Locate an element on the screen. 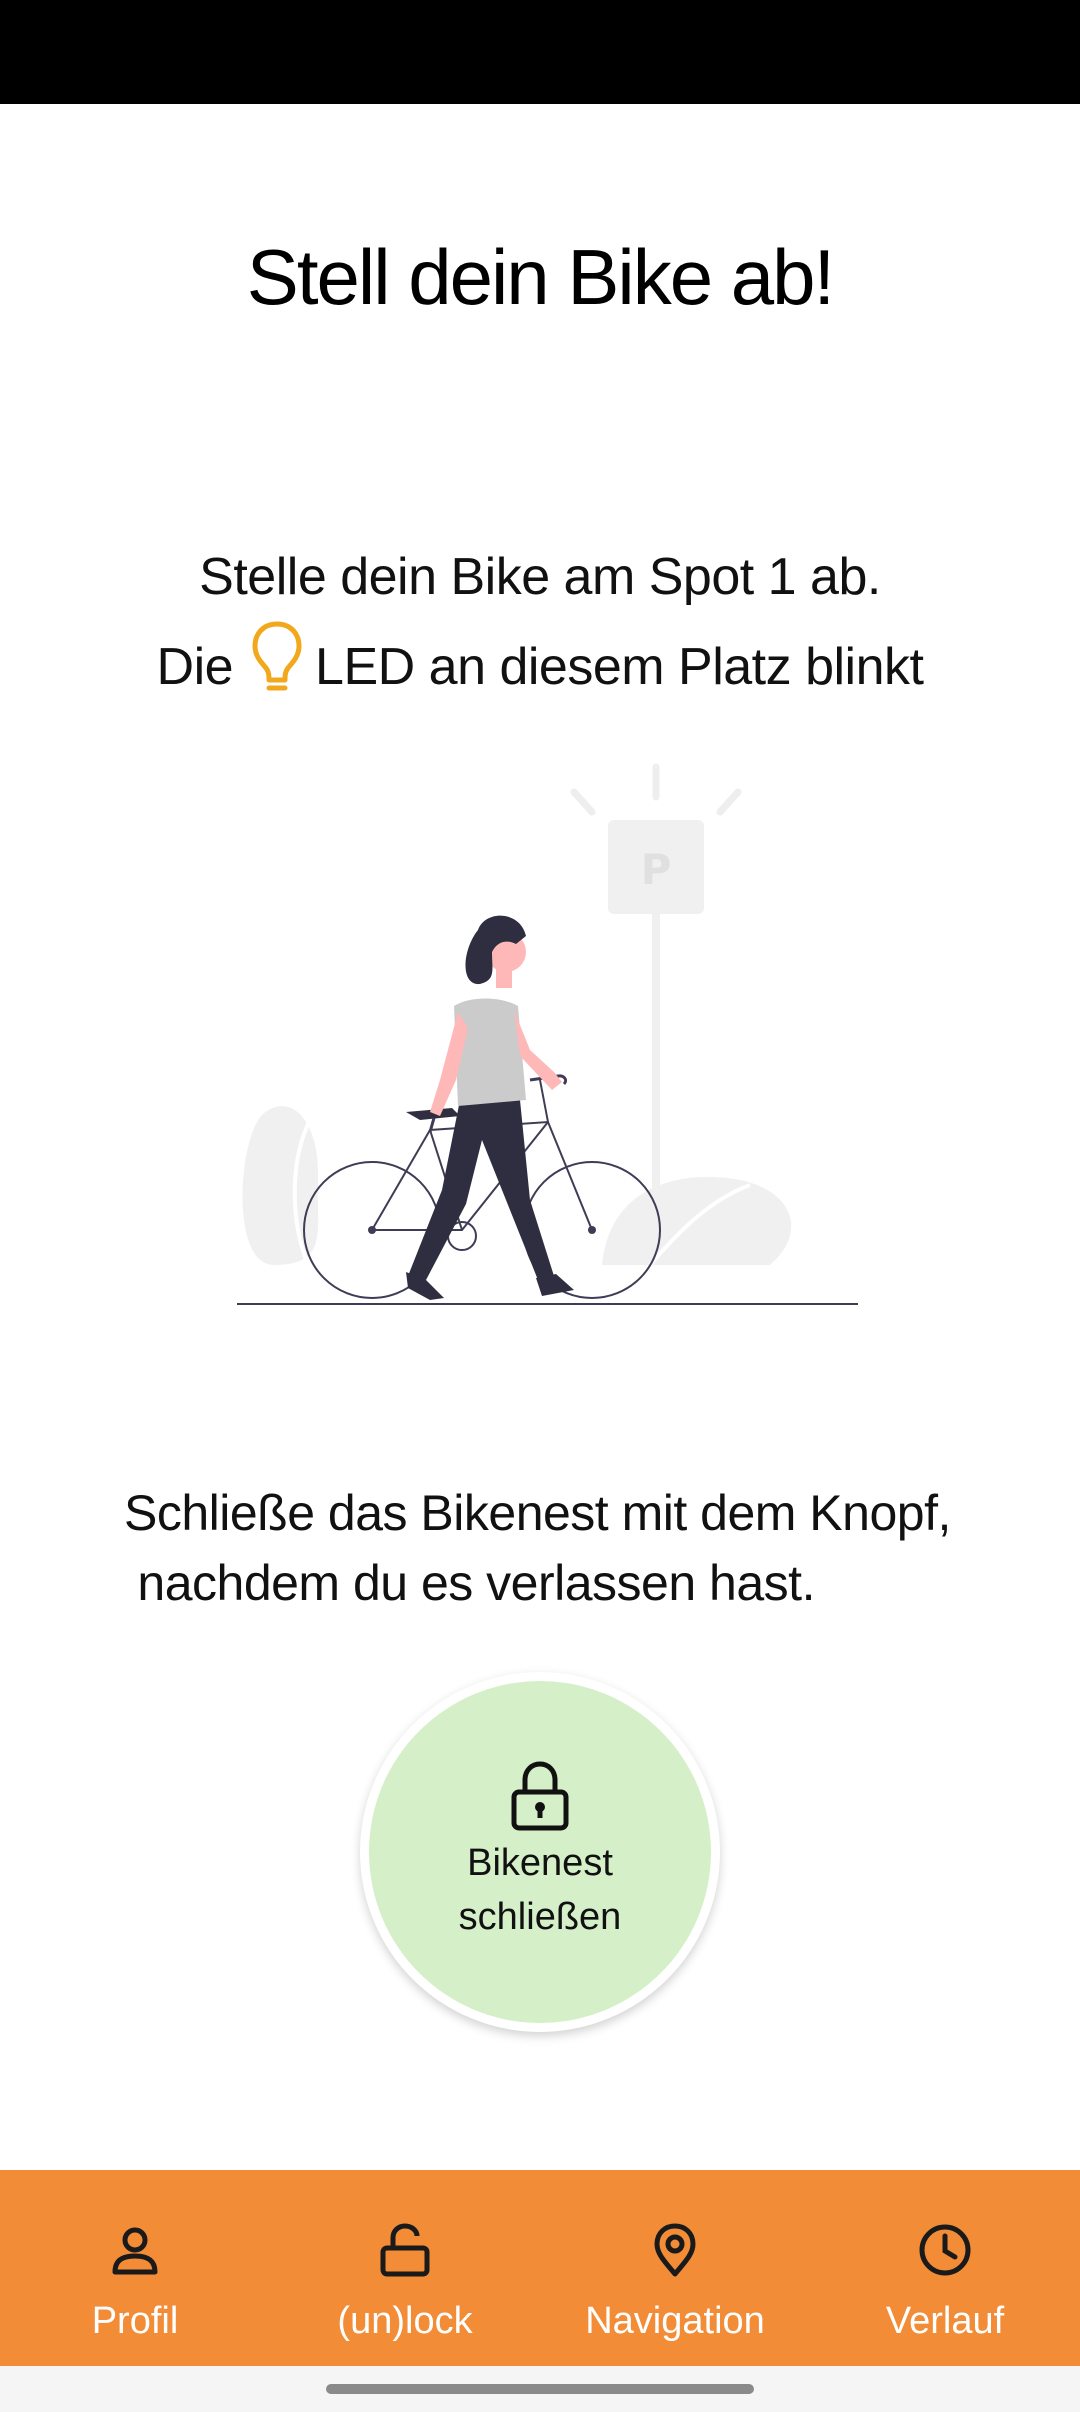 This screenshot has height=2412, width=1080. bottom-navigation: Profil (un)lock Navigation Verlauf is located at coordinates (540, 2268).